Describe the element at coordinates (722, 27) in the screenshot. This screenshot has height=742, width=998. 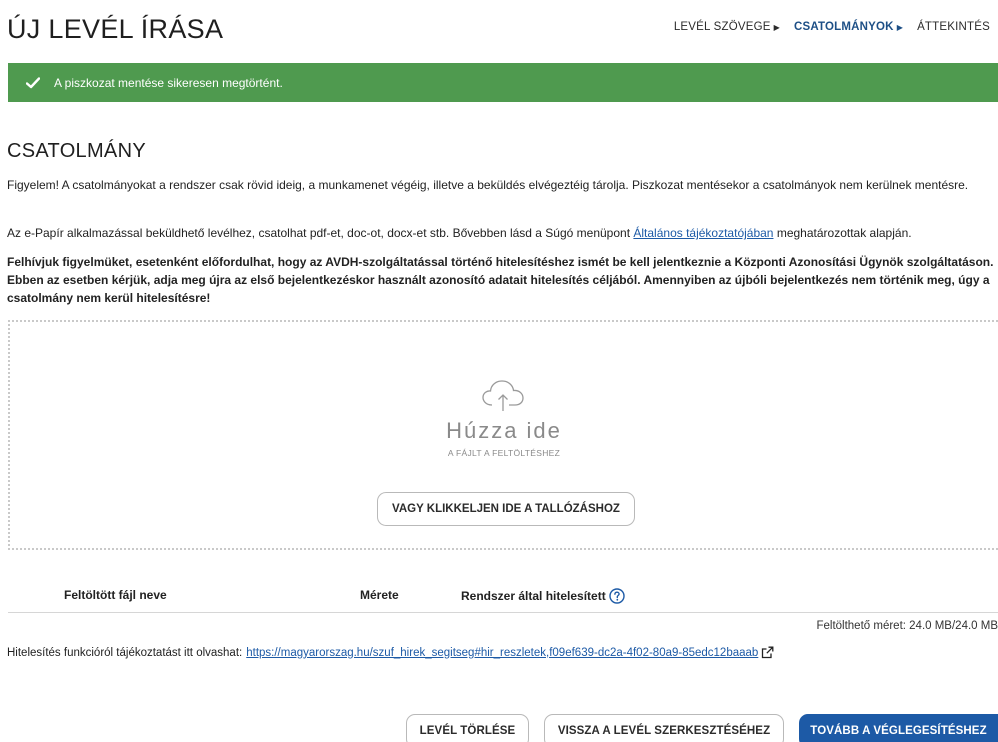
I see `step-label: LEVÉL SZÖVEGE` at that location.